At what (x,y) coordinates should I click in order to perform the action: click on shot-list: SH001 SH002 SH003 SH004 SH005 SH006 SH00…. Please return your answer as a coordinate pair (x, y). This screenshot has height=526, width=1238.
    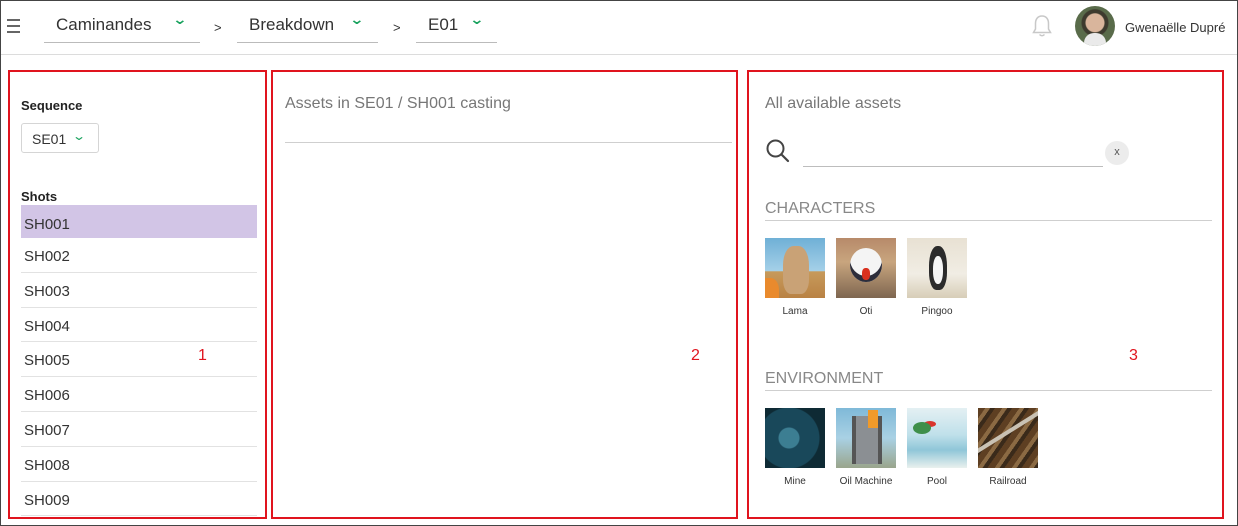
    Looking at the image, I should click on (139, 361).